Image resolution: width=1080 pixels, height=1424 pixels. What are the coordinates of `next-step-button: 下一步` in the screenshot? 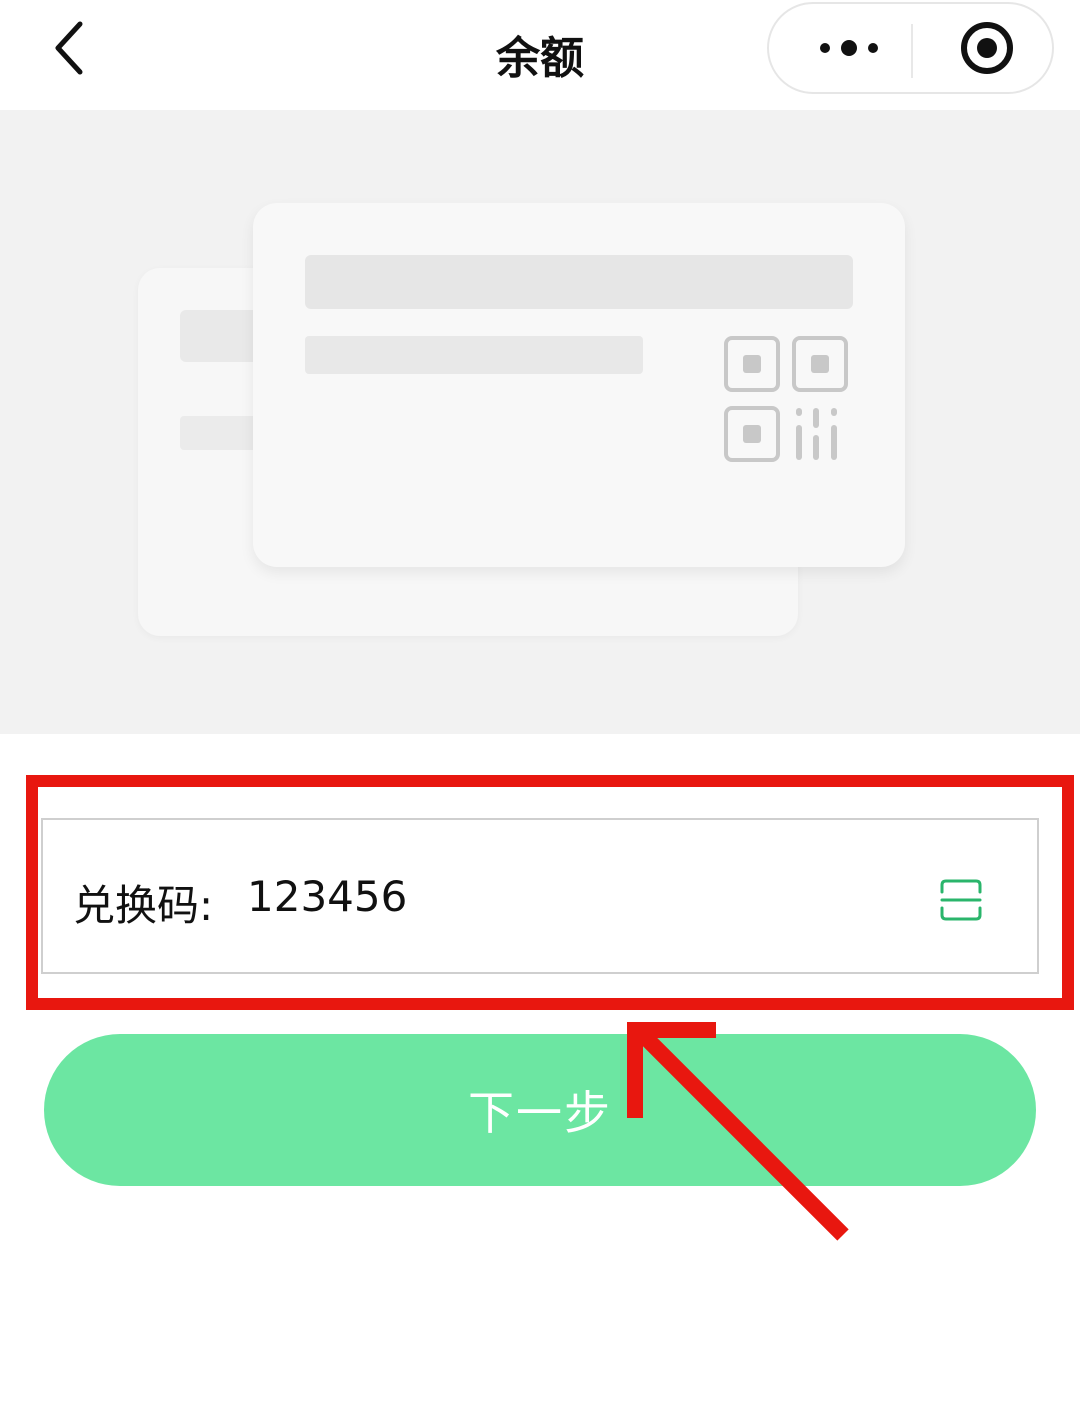 It's located at (540, 1110).